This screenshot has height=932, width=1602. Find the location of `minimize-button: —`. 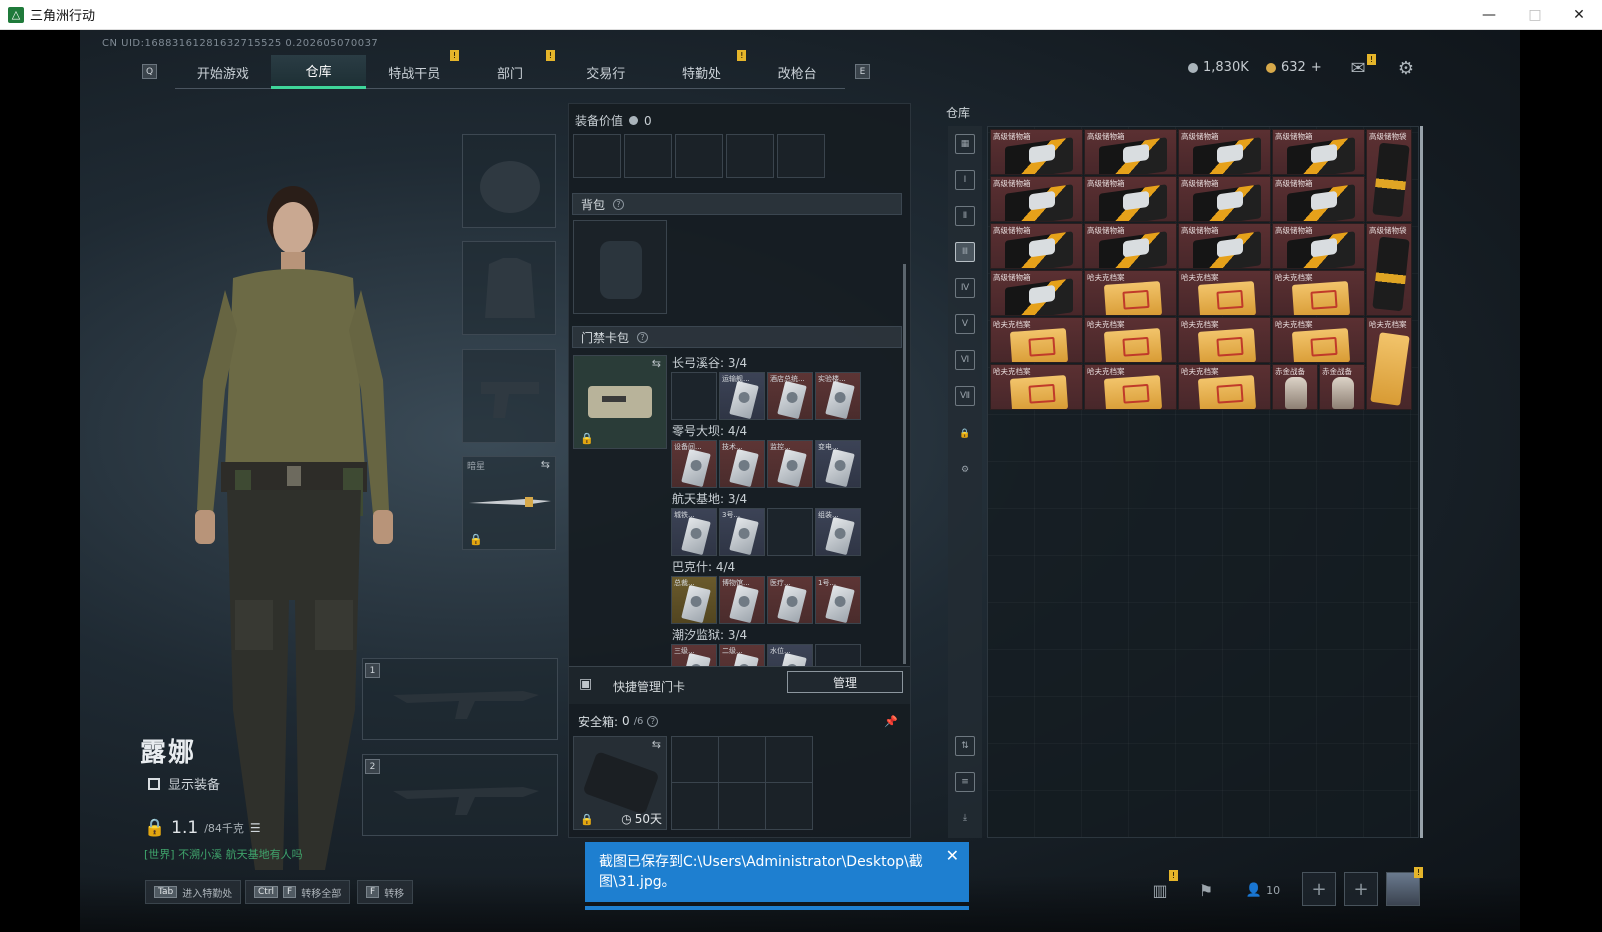

minimize-button: — is located at coordinates (1489, 15).